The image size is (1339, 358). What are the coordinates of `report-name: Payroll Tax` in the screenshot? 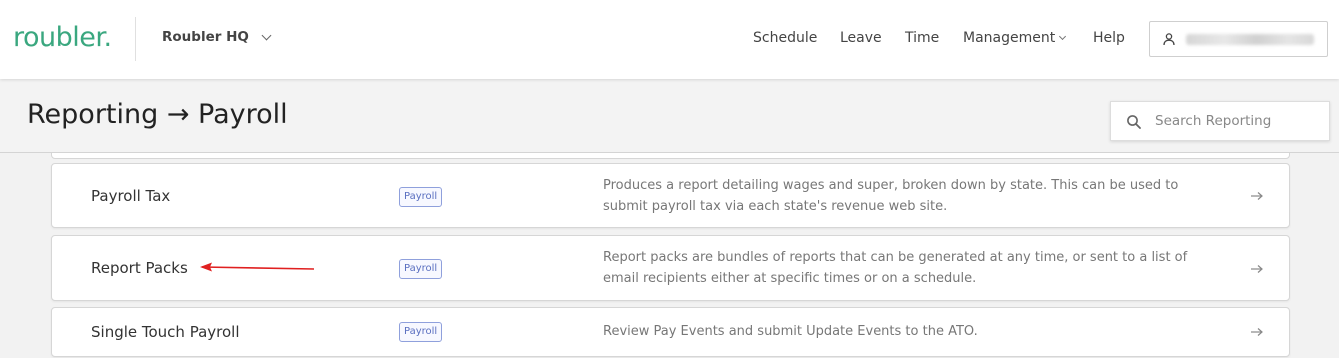 It's located at (131, 196).